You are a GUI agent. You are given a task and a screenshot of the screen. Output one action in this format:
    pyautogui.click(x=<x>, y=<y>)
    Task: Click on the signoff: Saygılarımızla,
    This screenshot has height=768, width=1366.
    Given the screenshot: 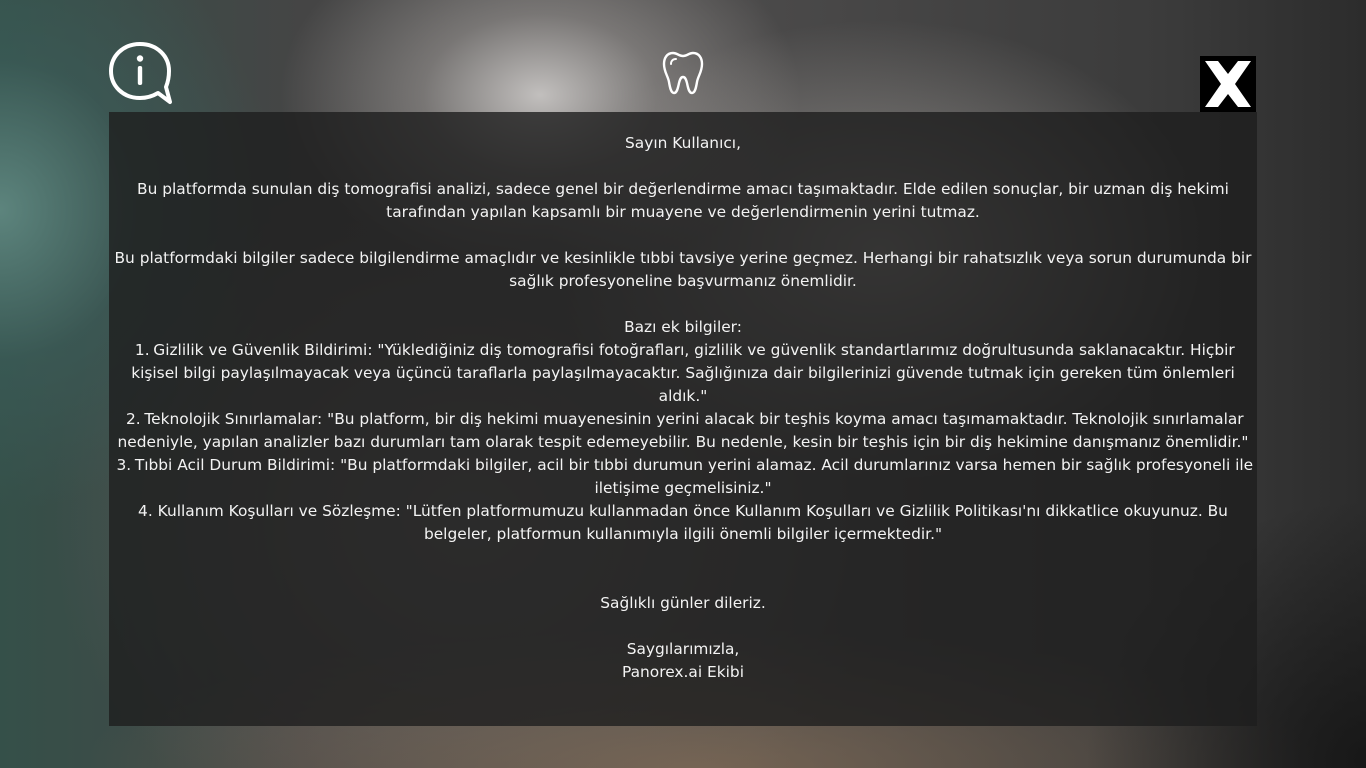 What is the action you would take?
    pyautogui.click(x=683, y=649)
    